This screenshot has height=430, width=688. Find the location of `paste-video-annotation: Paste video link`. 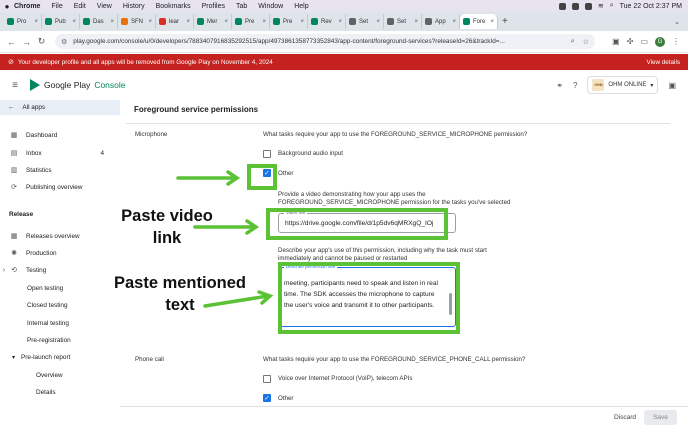

paste-video-annotation: Paste video link is located at coordinates (167, 227).